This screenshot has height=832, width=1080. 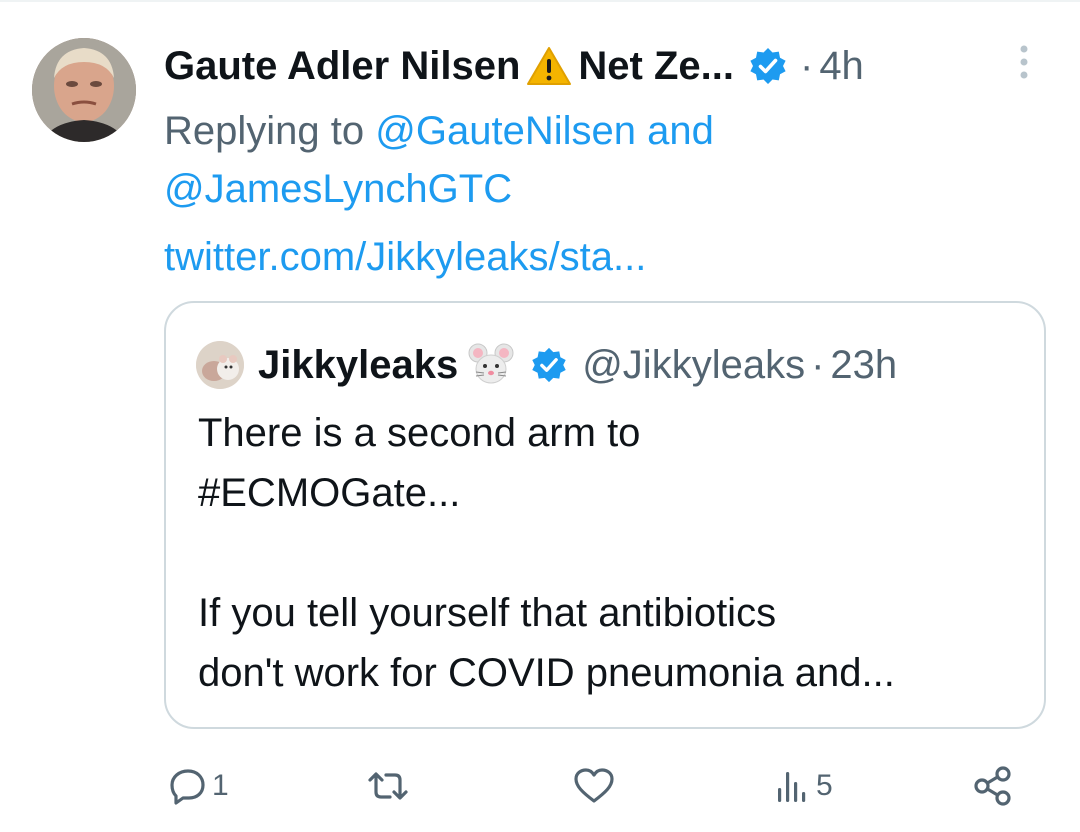 What do you see at coordinates (540, 786) in the screenshot?
I see `tweet-action-bar: 1 5` at bounding box center [540, 786].